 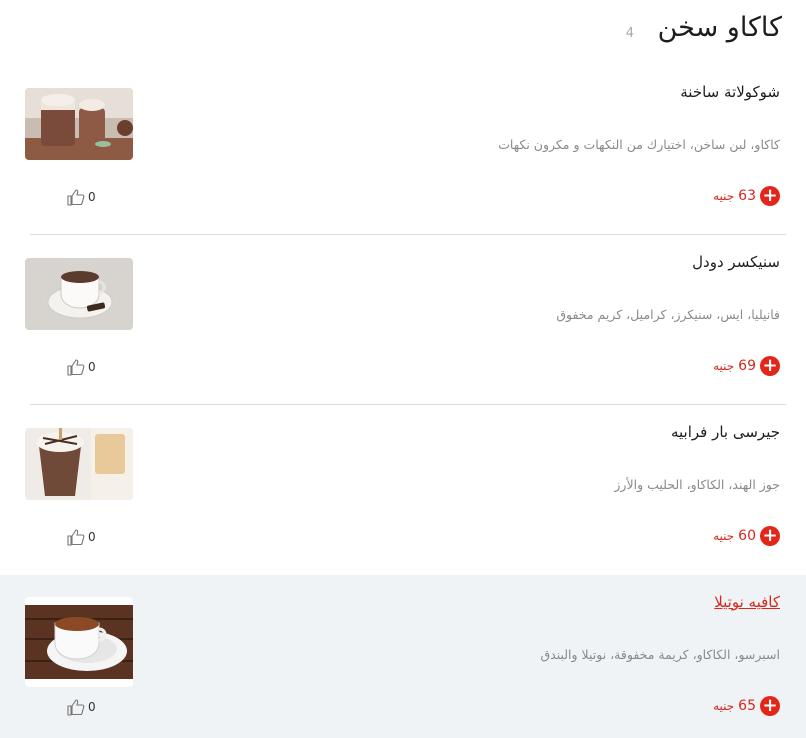 What do you see at coordinates (697, 484) in the screenshot?
I see `item-description: جوز الهند، الكاكاو، الحليب والأرز` at bounding box center [697, 484].